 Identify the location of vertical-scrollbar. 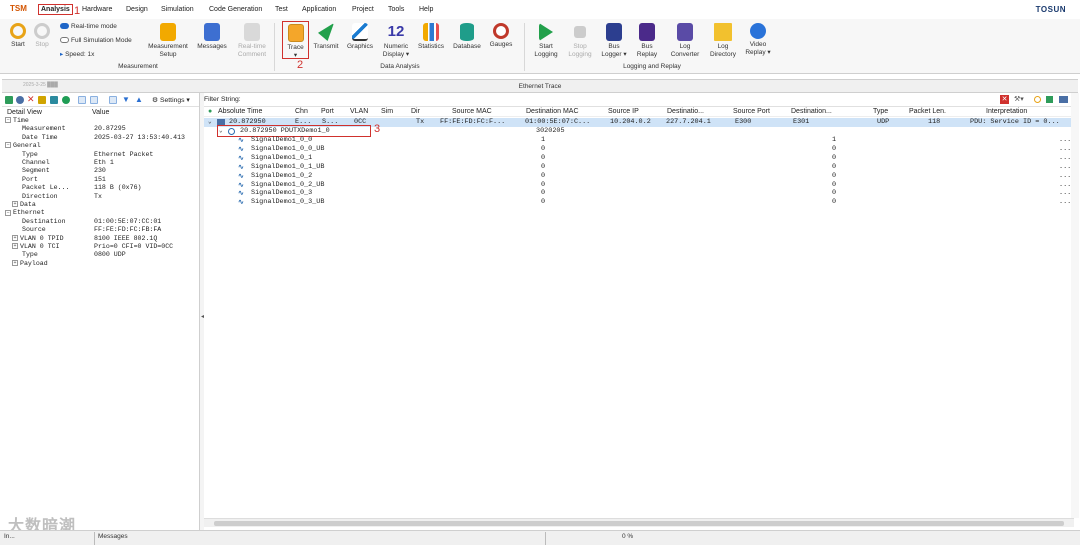
(1075, 305).